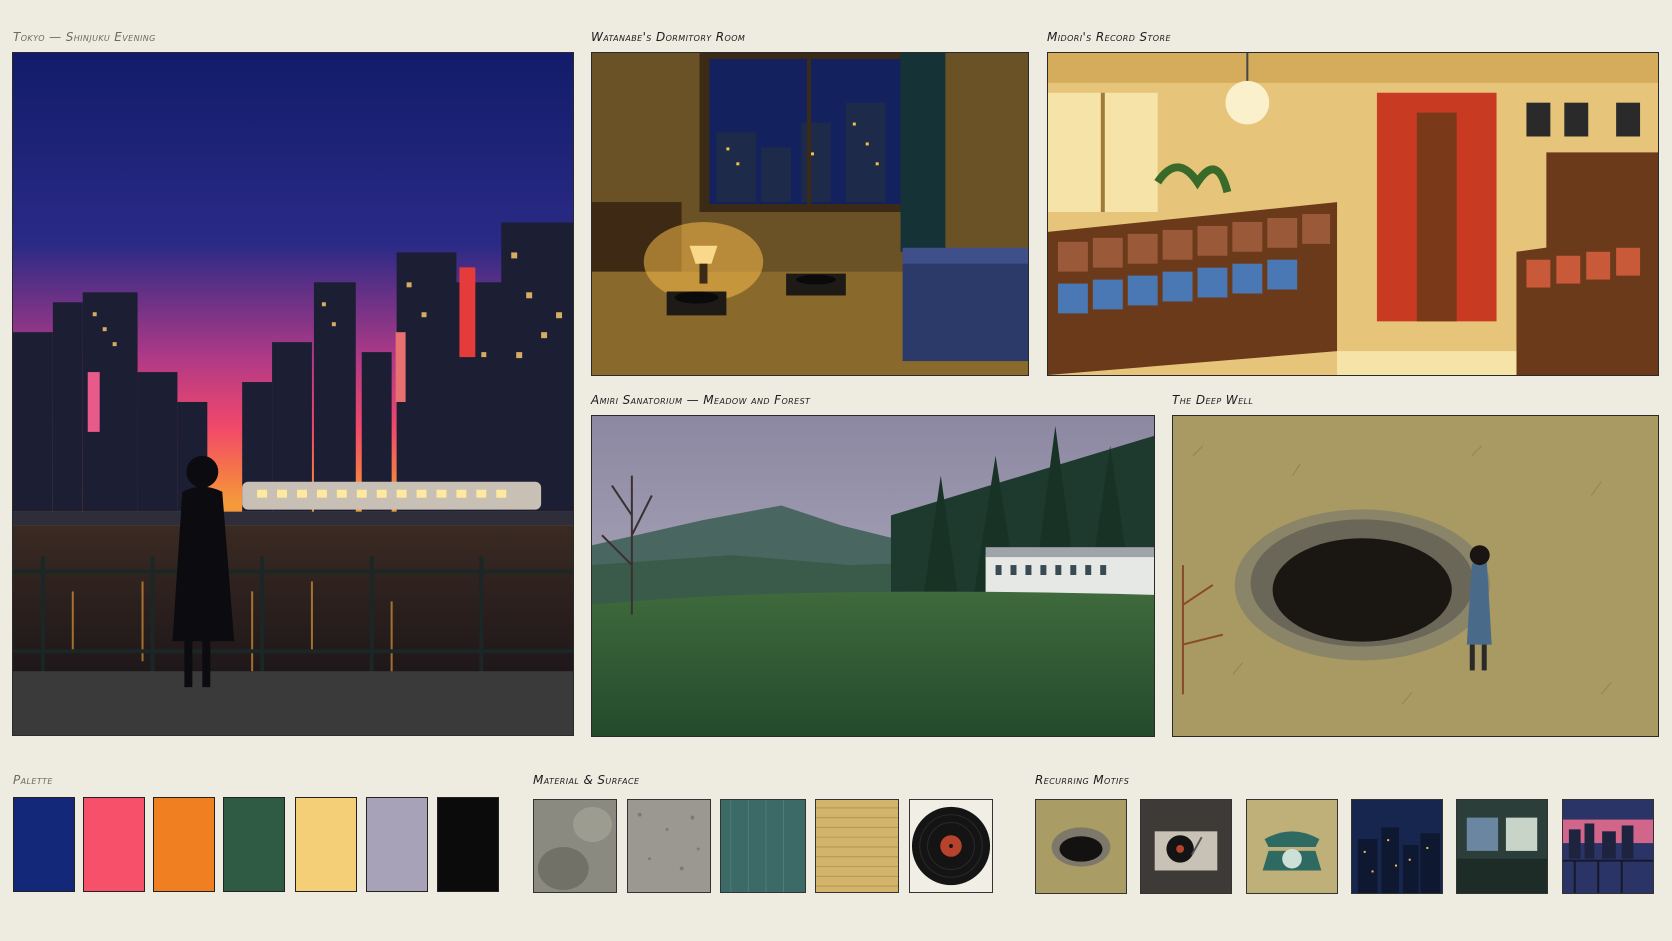 The height and width of the screenshot is (941, 1672). I want to click on panel-label-tokyo: Tokyo — Shinjuku Evening, so click(84, 37).